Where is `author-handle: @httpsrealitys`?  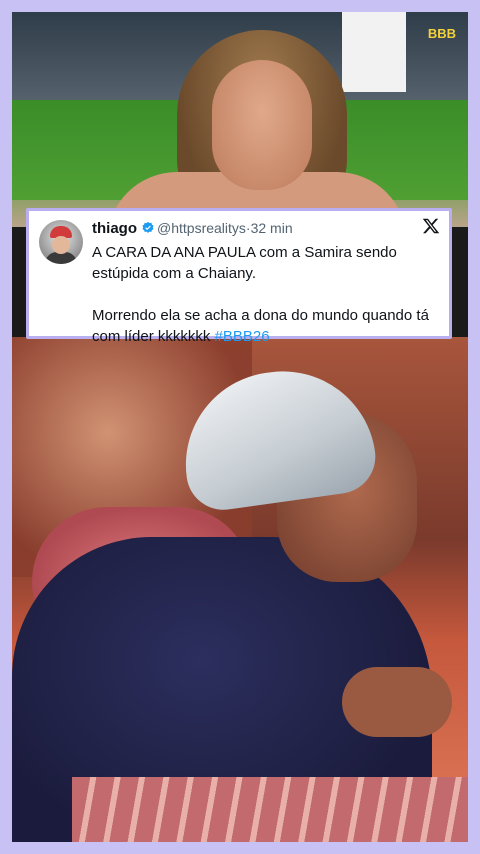 author-handle: @httpsrealitys is located at coordinates (201, 228).